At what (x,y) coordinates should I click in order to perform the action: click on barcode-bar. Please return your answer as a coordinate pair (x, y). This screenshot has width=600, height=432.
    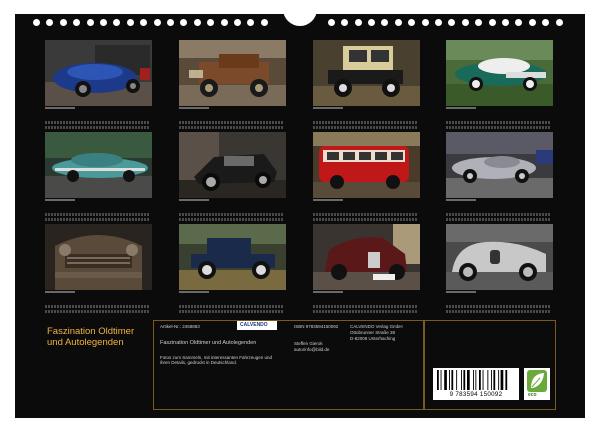
    Looking at the image, I should click on (468, 380).